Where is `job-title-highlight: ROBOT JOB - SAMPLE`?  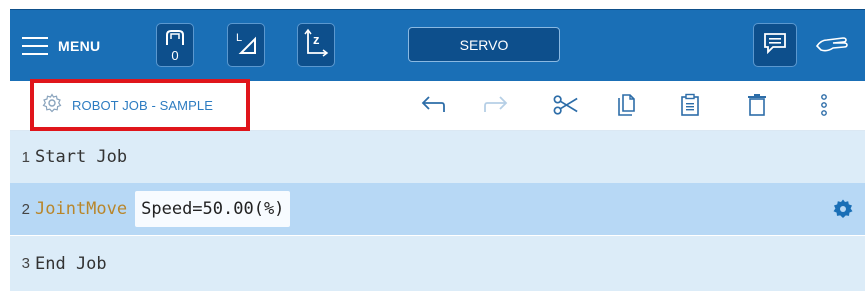
job-title-highlight: ROBOT JOB - SAMPLE is located at coordinates (140, 105).